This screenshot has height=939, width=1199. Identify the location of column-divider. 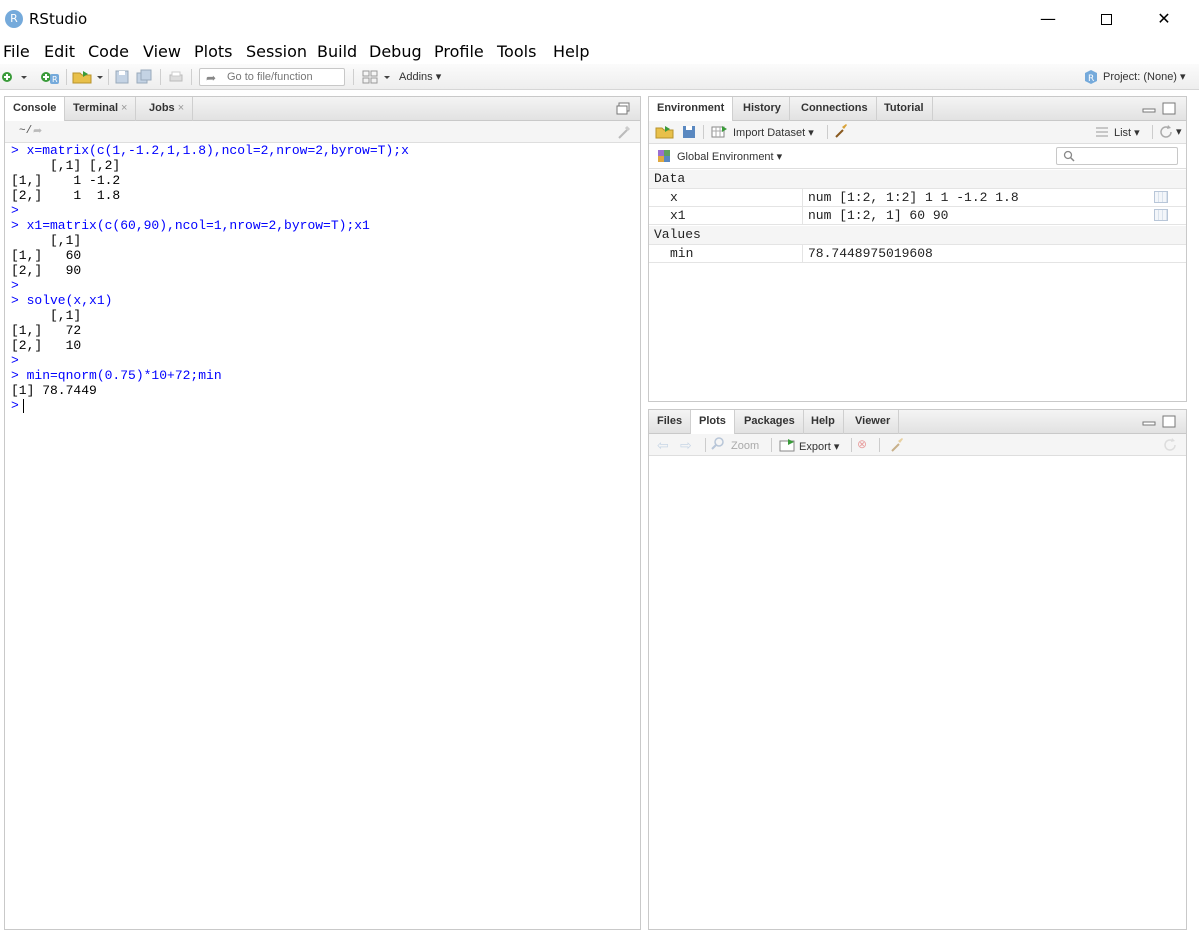
(802, 216).